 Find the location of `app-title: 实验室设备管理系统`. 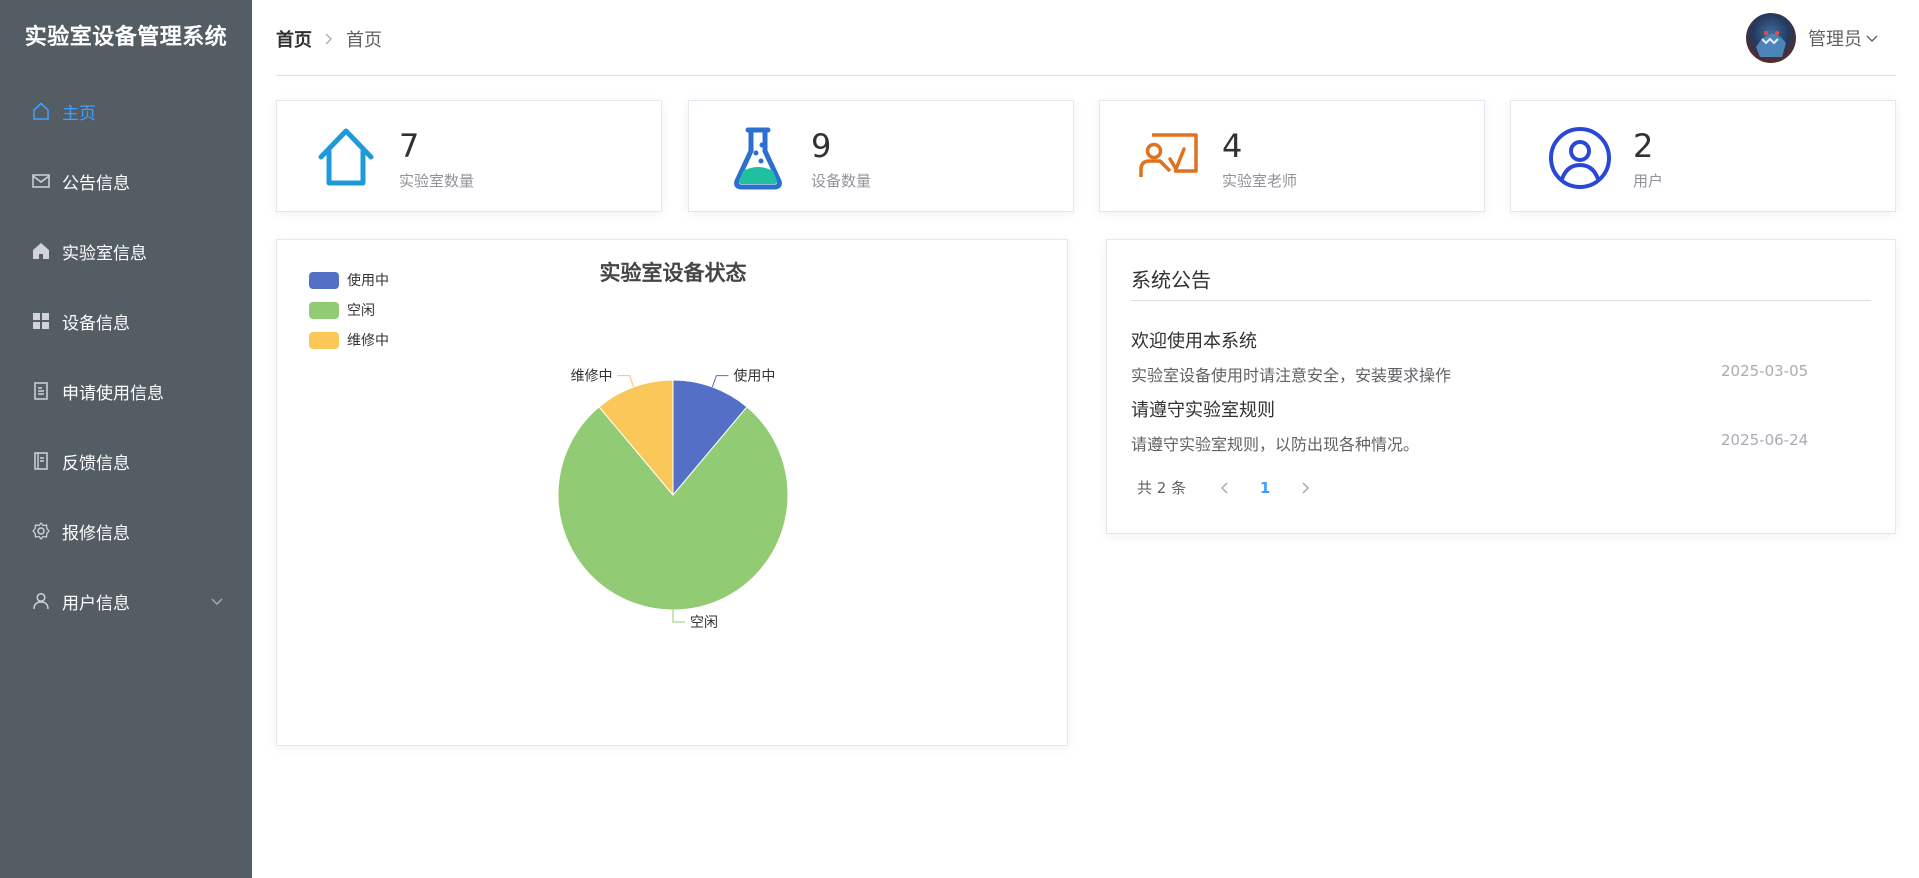

app-title: 实验室设备管理系统 is located at coordinates (126, 37).